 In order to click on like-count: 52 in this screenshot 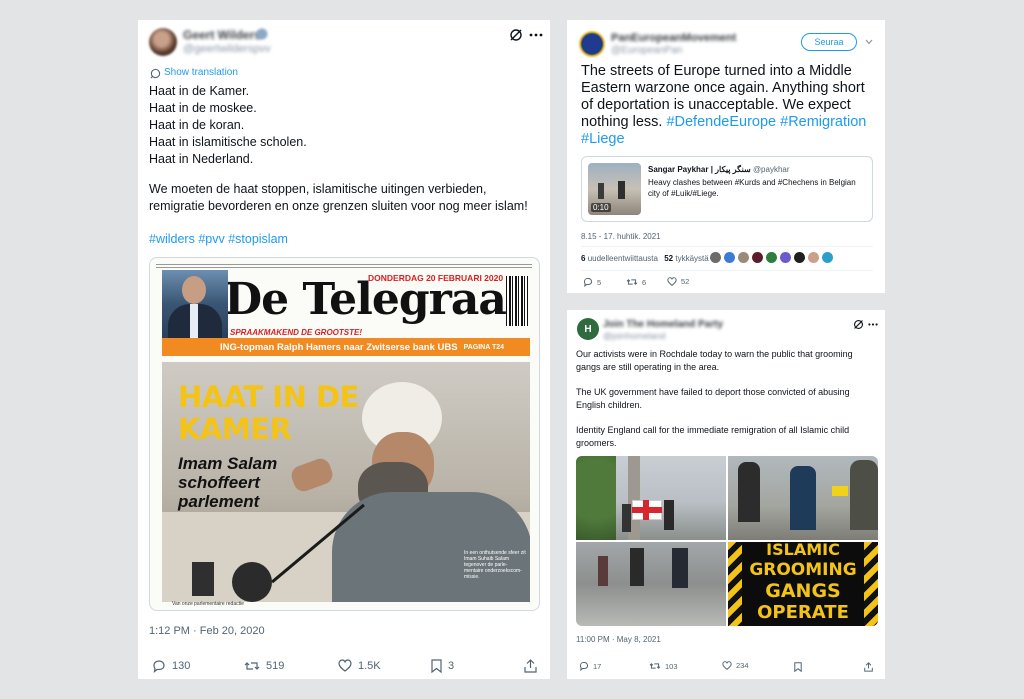, I will do `click(685, 281)`.